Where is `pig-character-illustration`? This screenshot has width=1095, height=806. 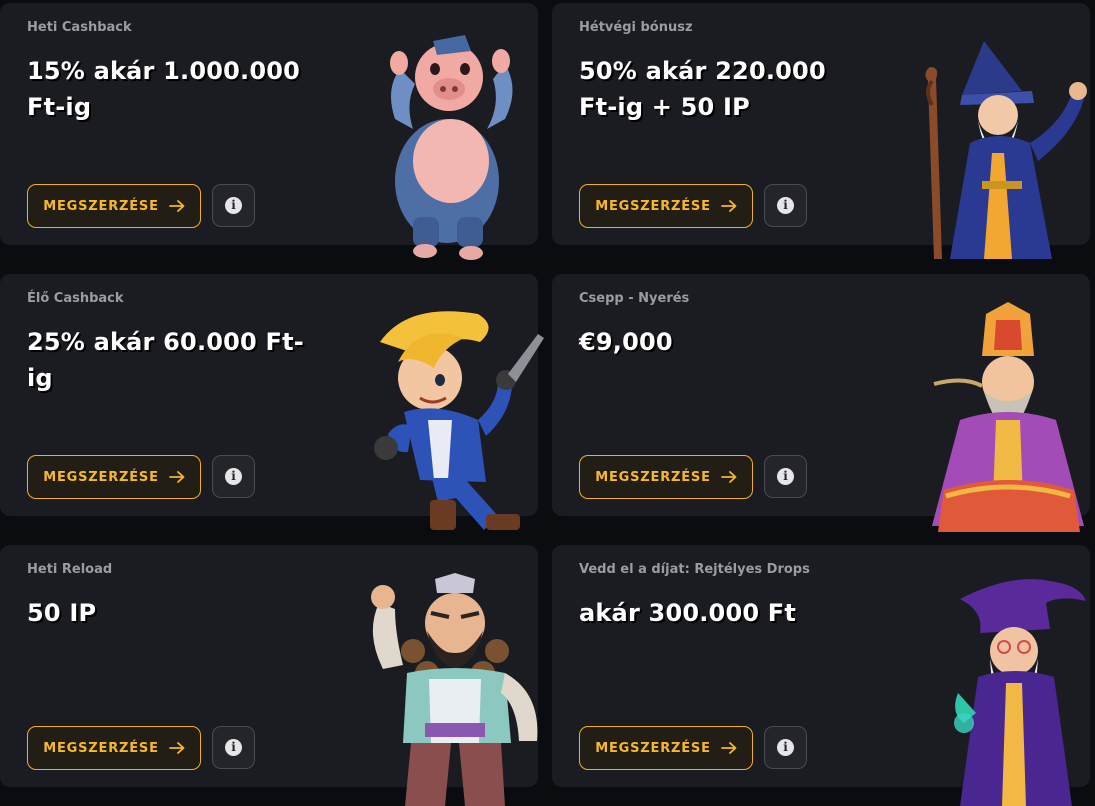 pig-character-illustration is located at coordinates (451, 147).